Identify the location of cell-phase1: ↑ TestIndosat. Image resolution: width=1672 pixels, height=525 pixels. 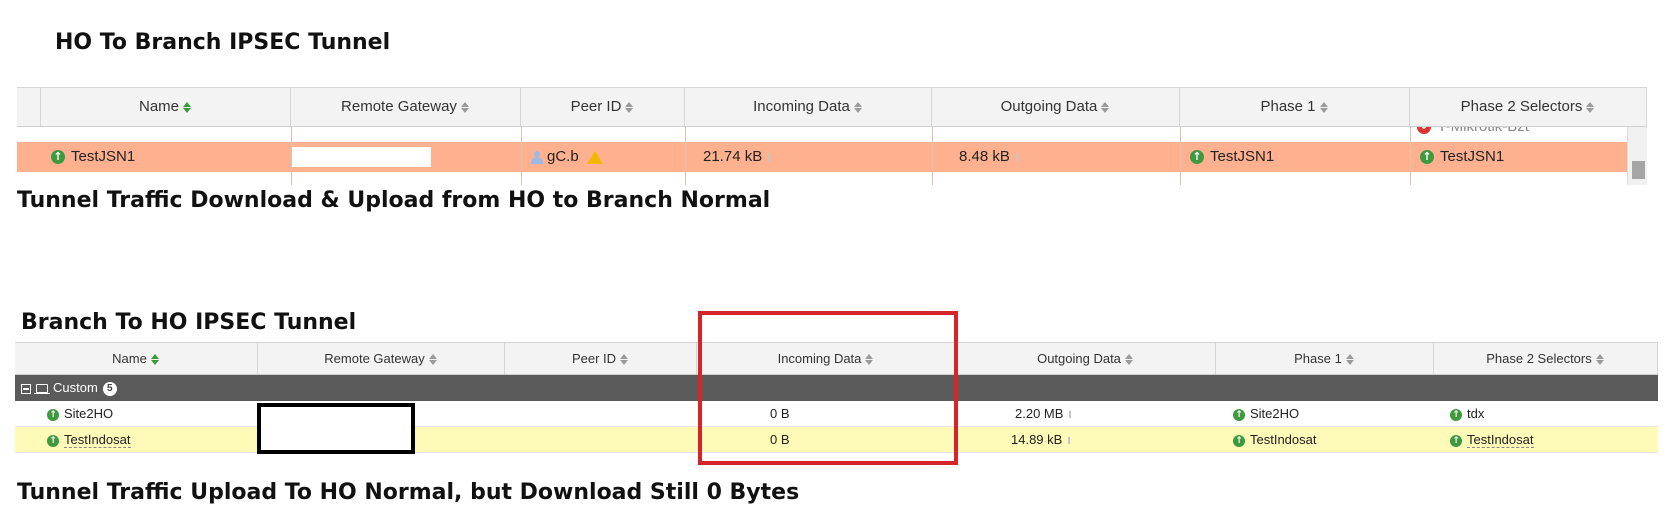
(1275, 440).